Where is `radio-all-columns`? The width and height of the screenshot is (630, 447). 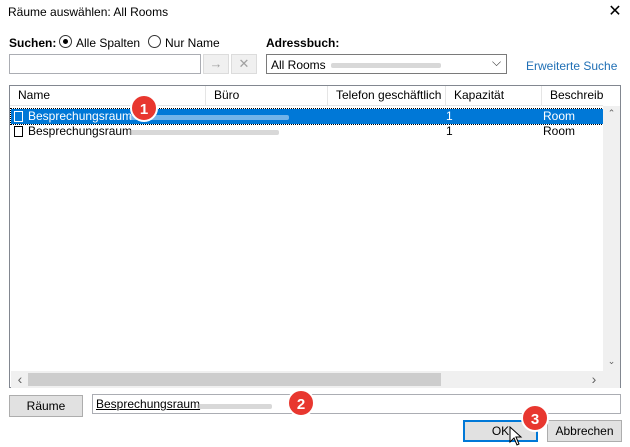 radio-all-columns is located at coordinates (65, 43).